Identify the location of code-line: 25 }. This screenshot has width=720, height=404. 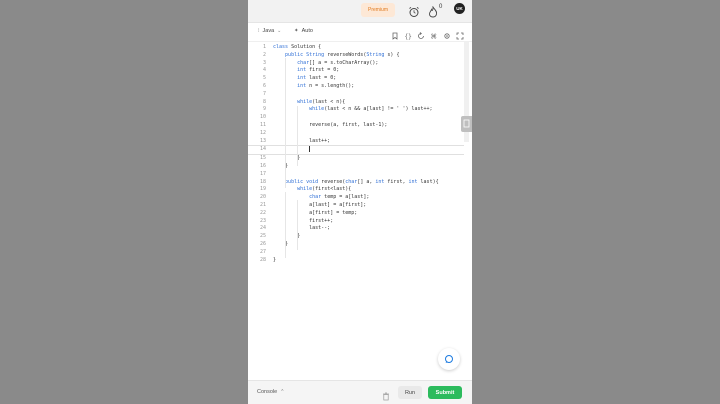
(356, 237).